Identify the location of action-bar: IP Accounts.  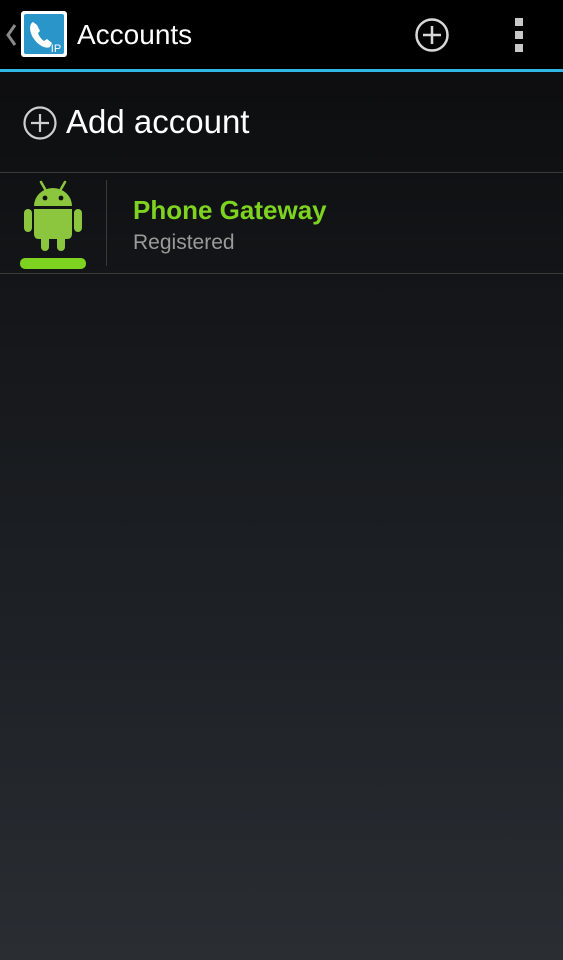
(281, 36).